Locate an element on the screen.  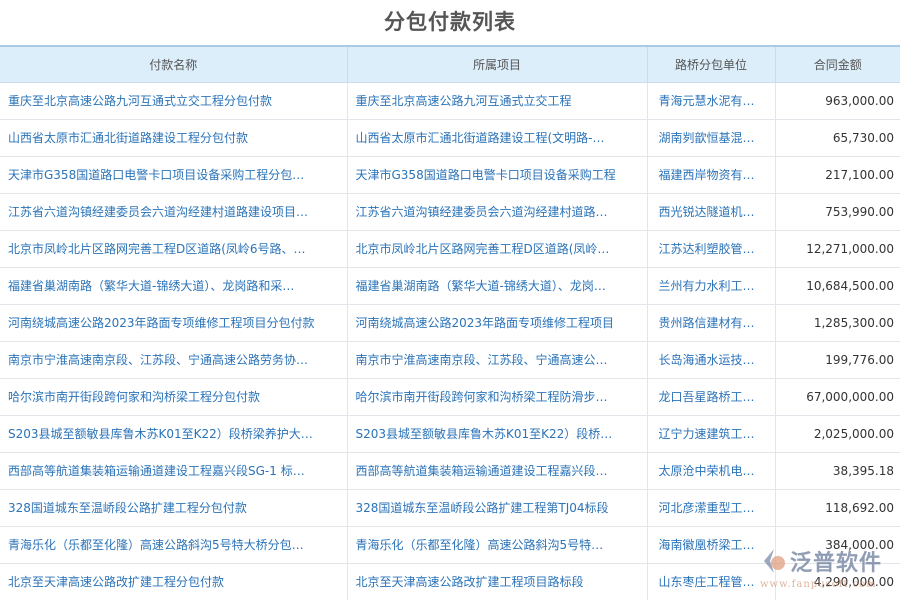
column-header-payment-name: 付款名称 is located at coordinates (174, 64).